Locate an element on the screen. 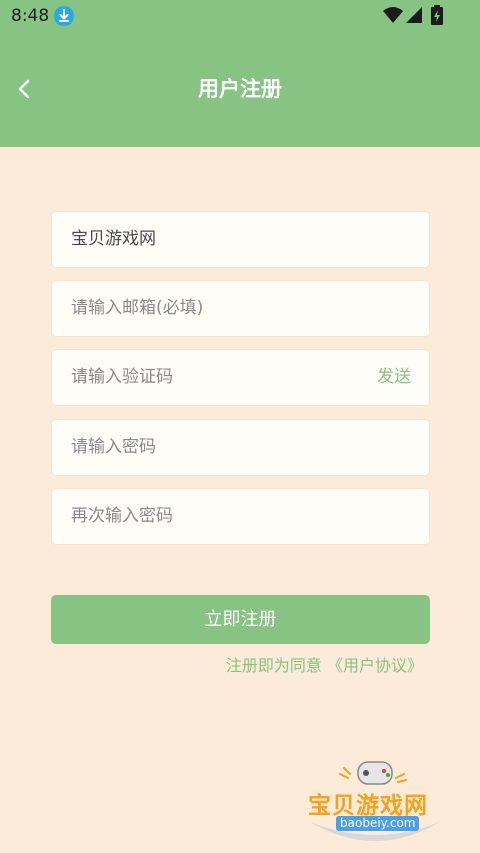  wifi-icon is located at coordinates (393, 17).